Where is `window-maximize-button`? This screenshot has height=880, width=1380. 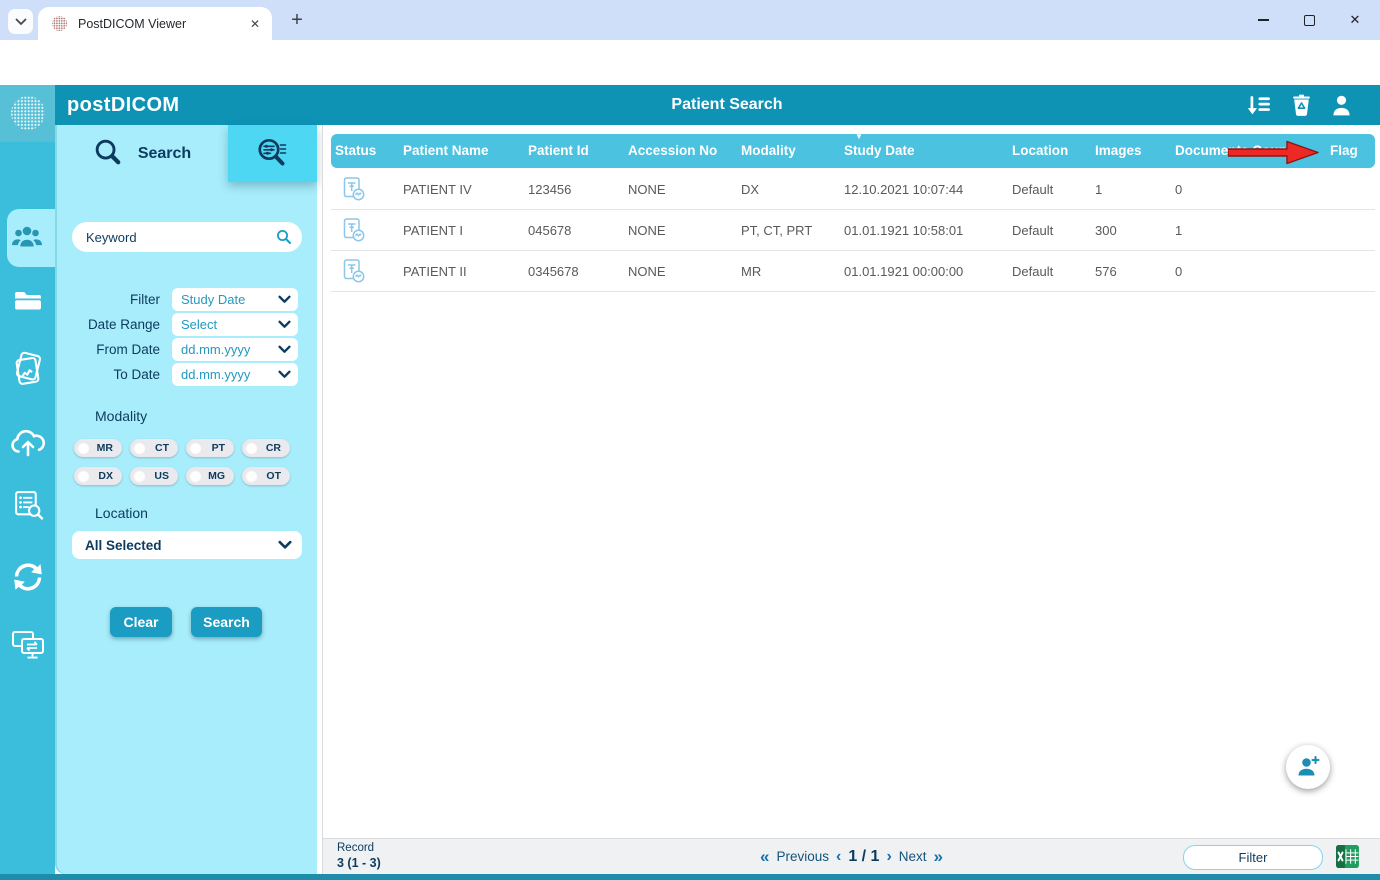
window-maximize-button is located at coordinates (1309, 20).